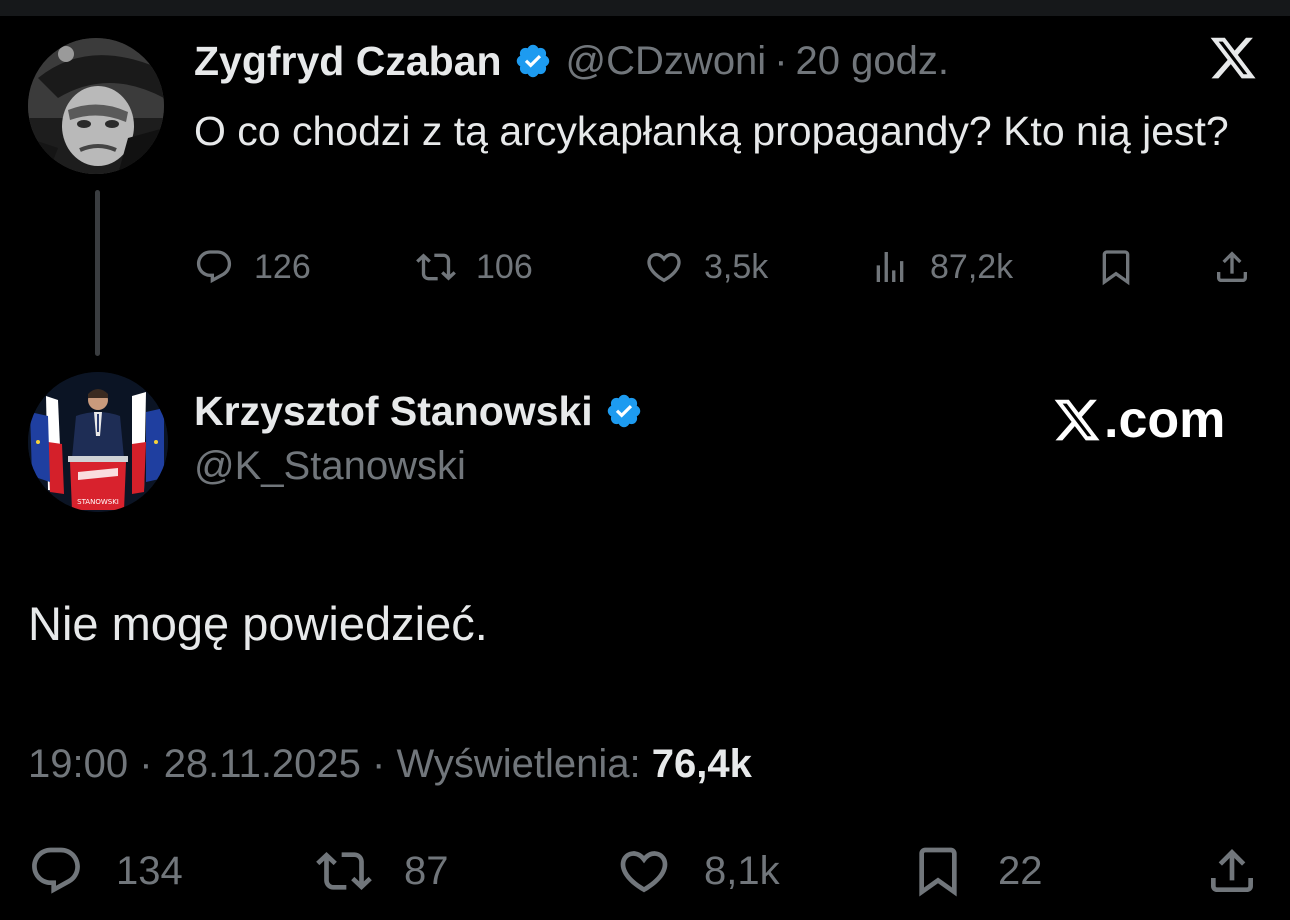 The image size is (1290, 920). Describe the element at coordinates (426, 870) in the screenshot. I see `repost-count: 87` at that location.